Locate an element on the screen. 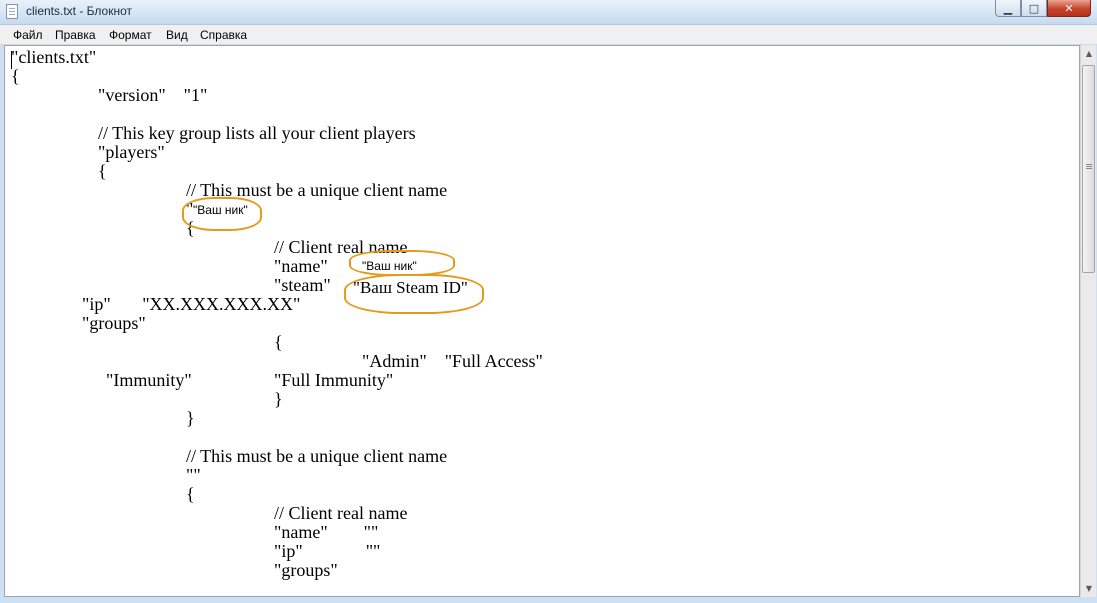 Image resolution: width=1097 pixels, height=603 pixels. vertical-scrollbar: ▲ ▼ is located at coordinates (1088, 321).